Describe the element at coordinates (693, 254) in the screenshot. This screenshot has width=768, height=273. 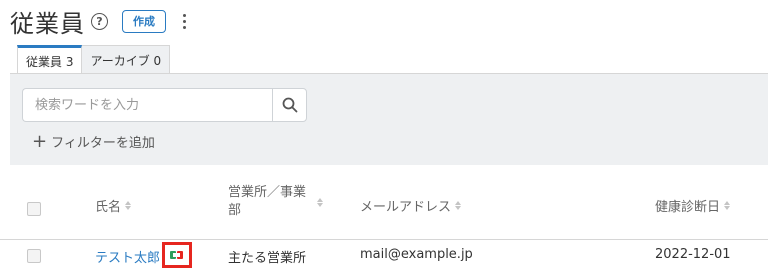
I see `checkup-date-cell: 2022-12-01` at that location.